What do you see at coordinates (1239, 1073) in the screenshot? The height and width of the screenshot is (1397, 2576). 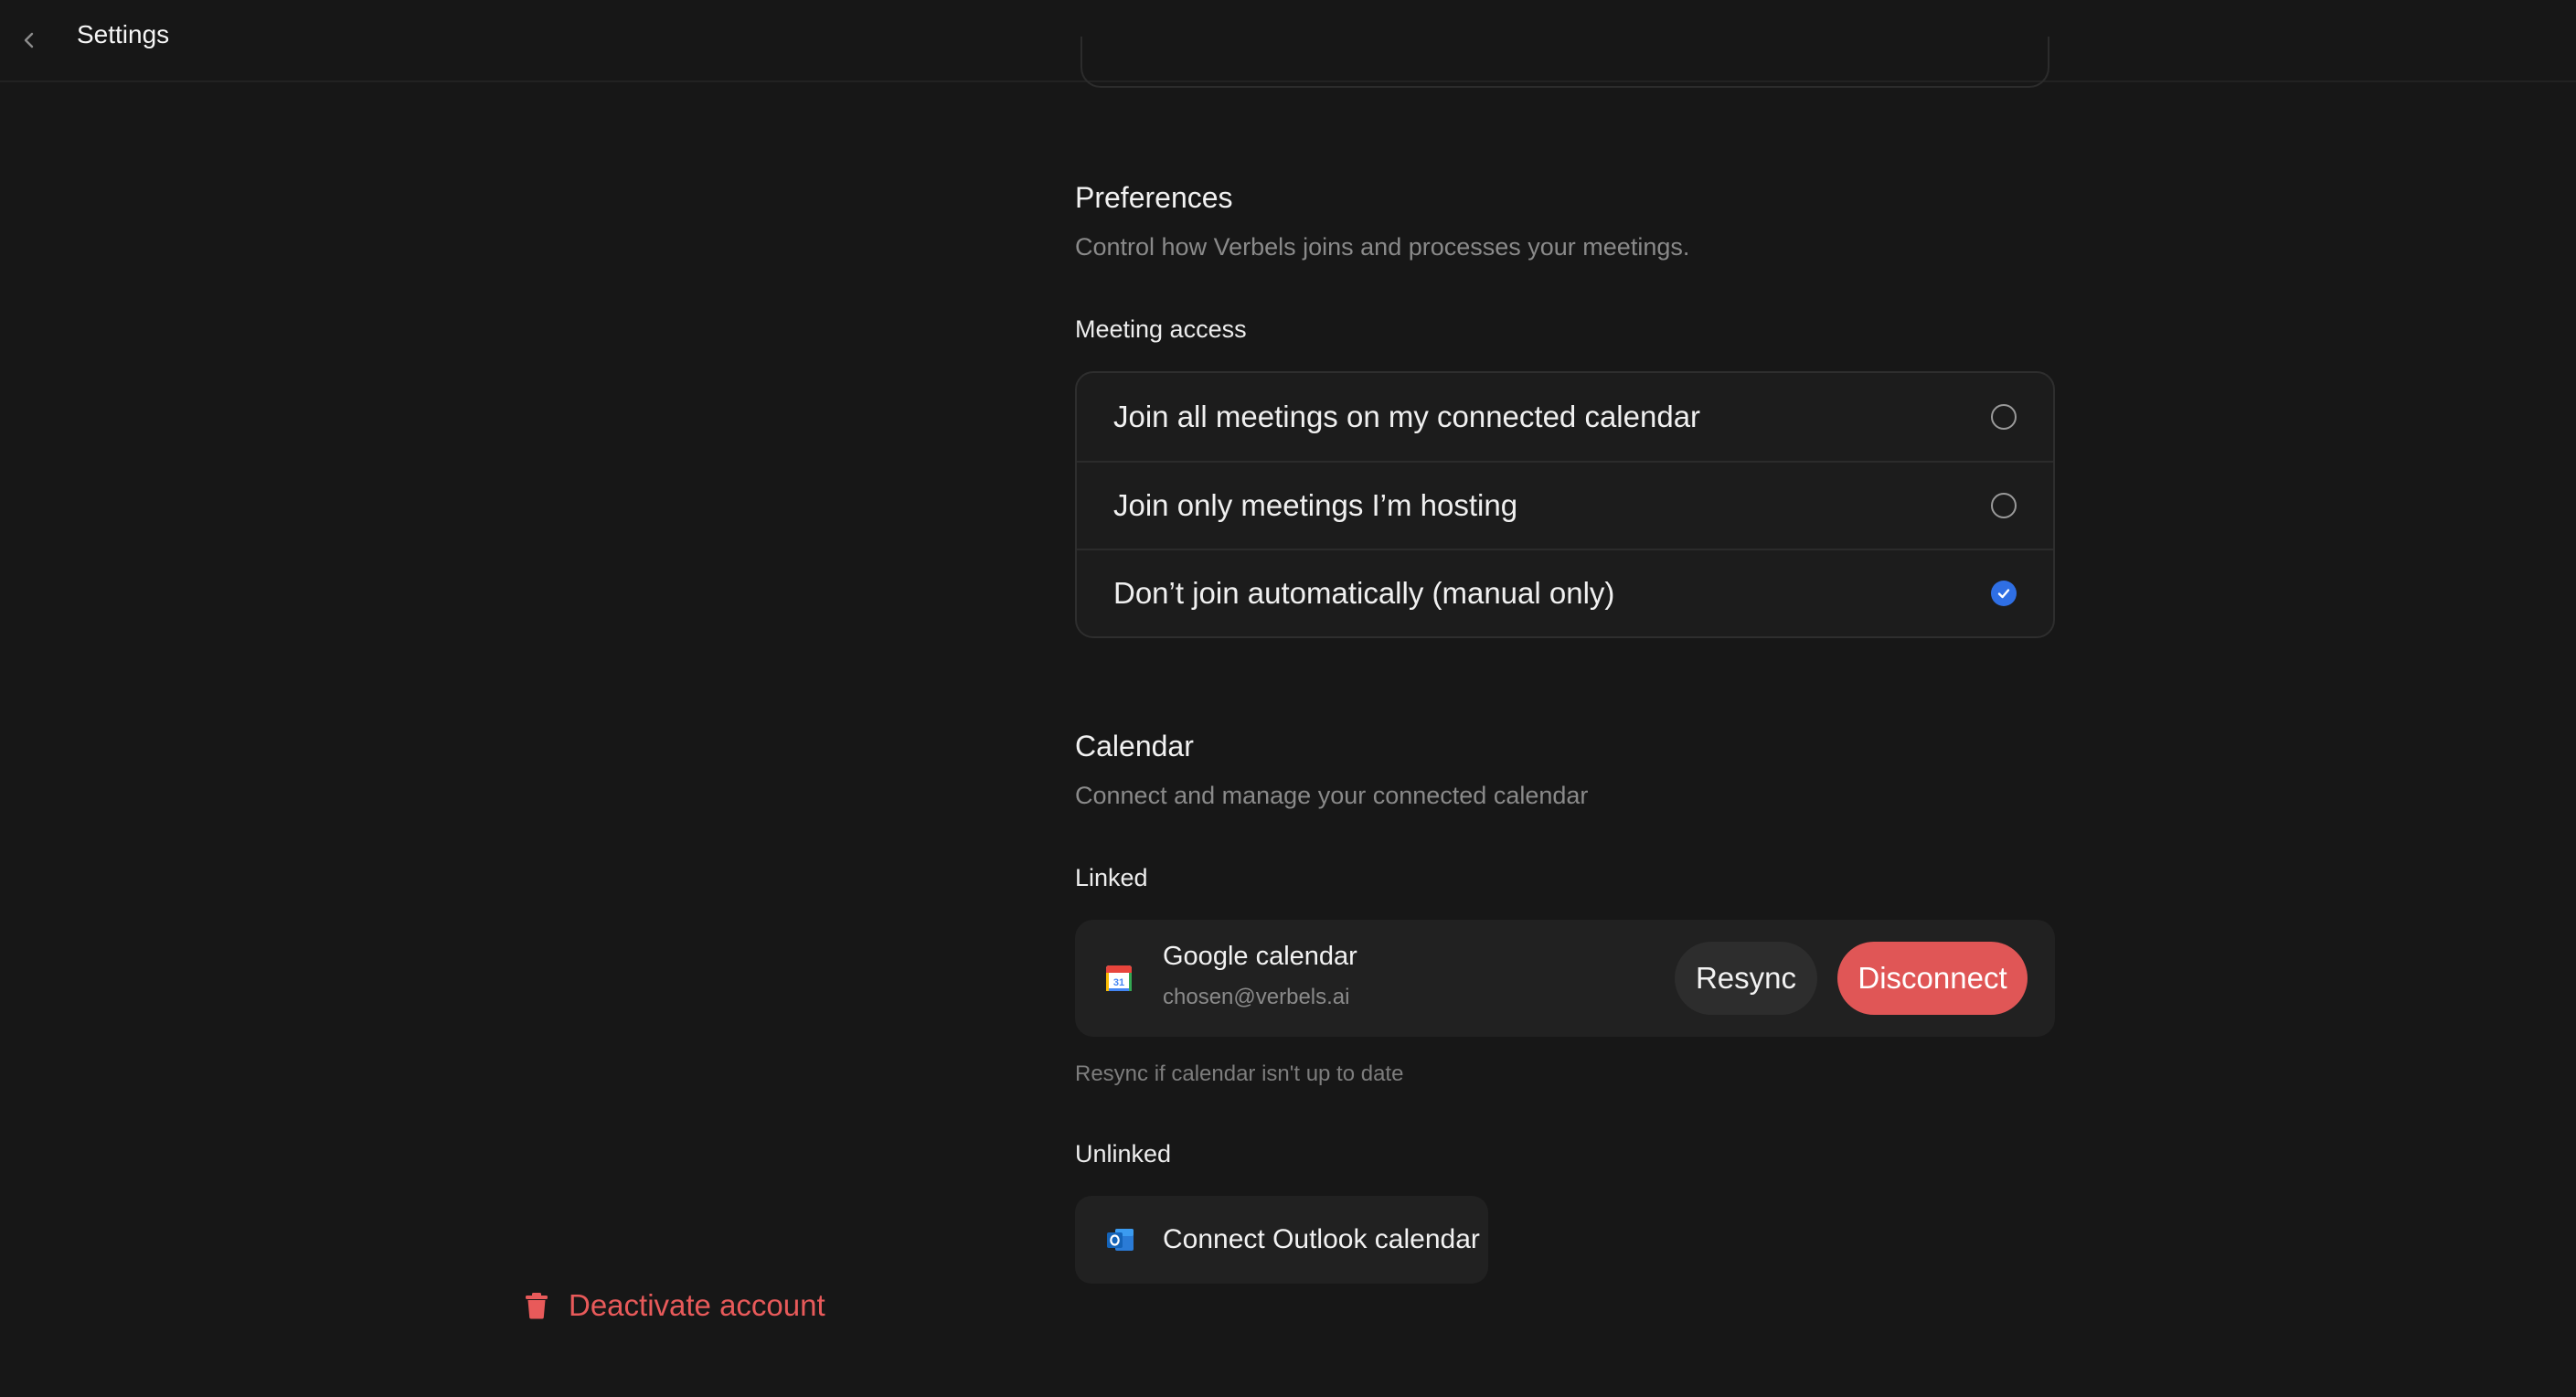 I see `resync-hint: Resync if calendar isn't up to date` at bounding box center [1239, 1073].